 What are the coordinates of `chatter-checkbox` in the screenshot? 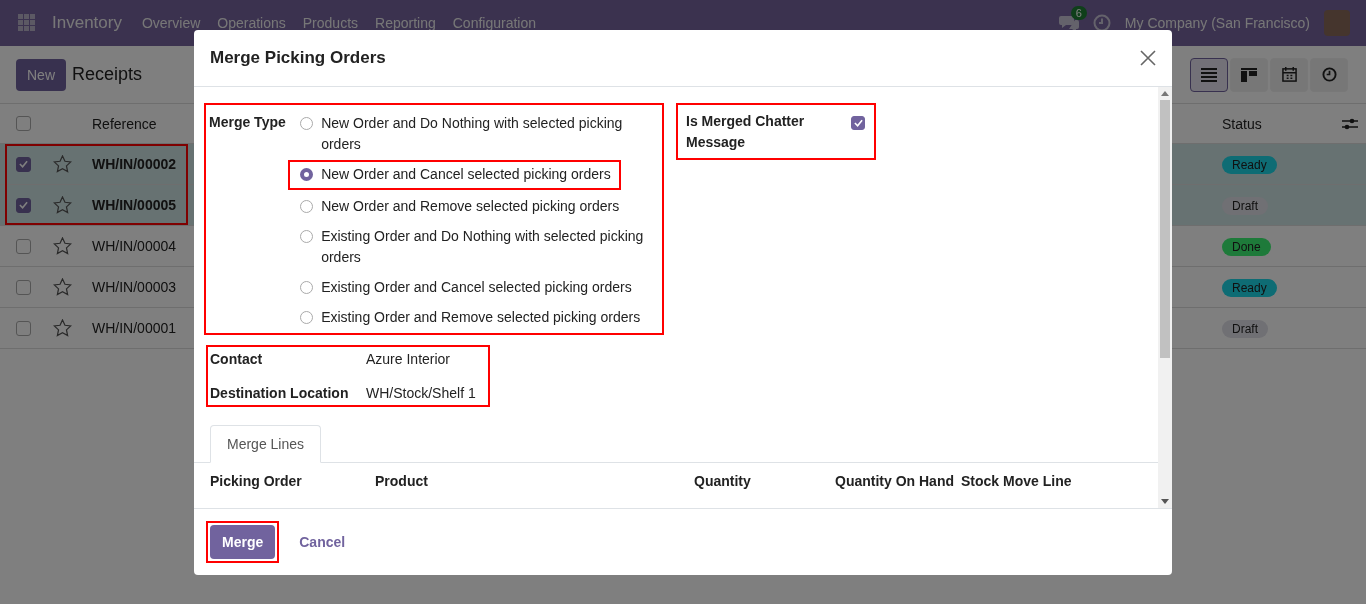 It's located at (858, 123).